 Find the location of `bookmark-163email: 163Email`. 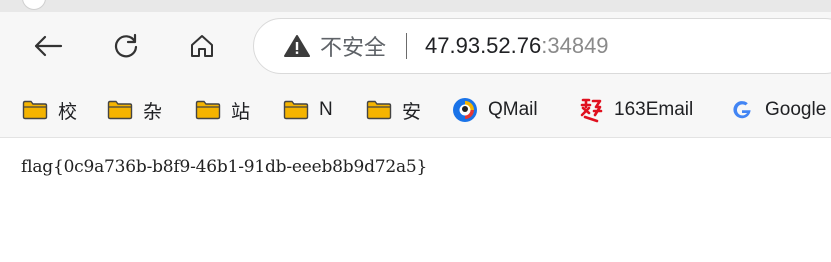

bookmark-163email: 163Email is located at coordinates (635, 110).